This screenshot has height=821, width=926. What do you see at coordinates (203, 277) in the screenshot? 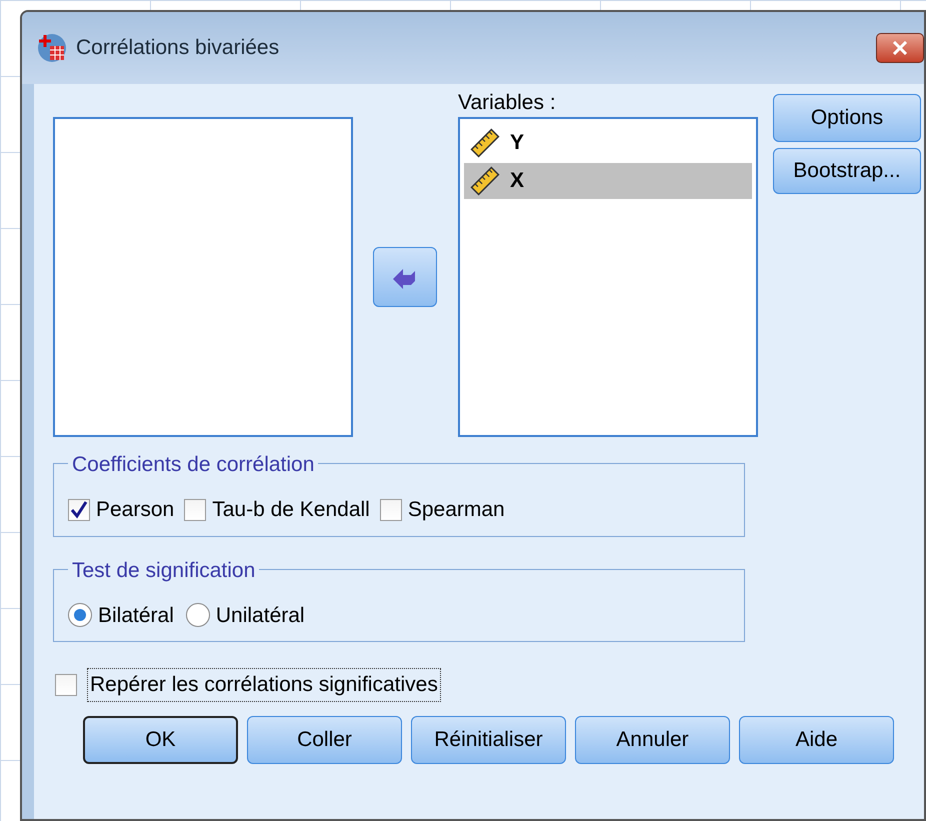
I see `source-variable-list` at bounding box center [203, 277].